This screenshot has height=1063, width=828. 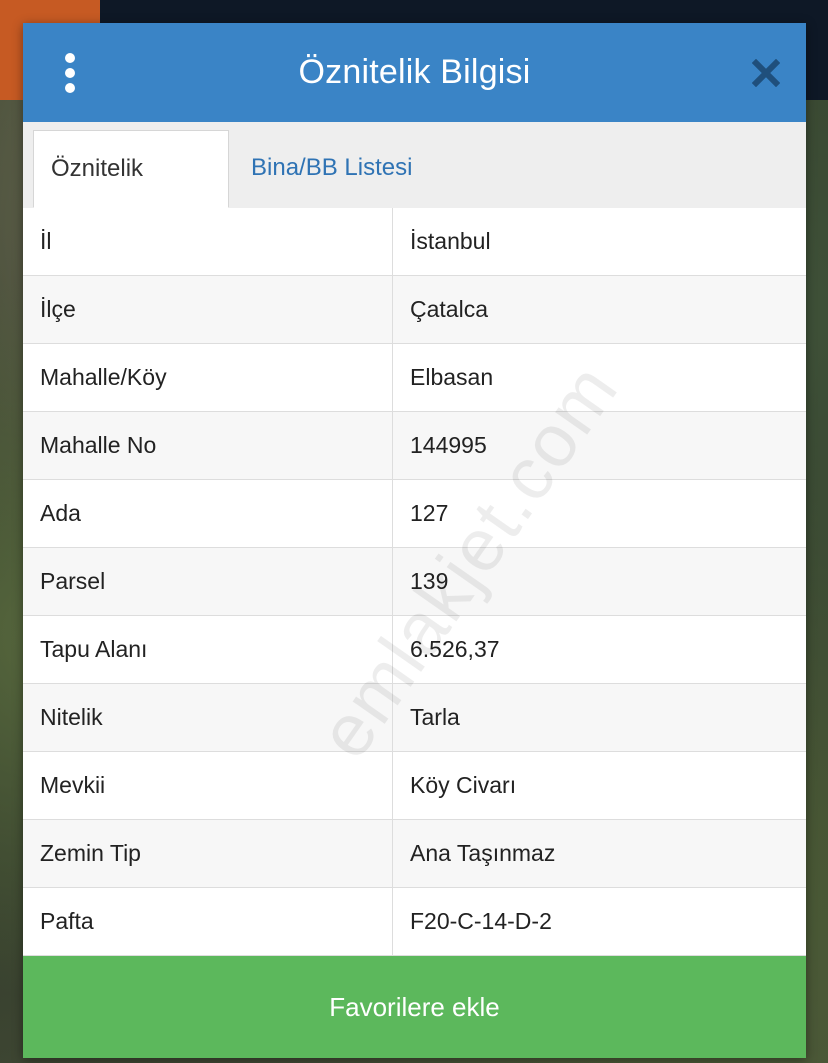 I want to click on attribute-key: İlçe, so click(x=208, y=309).